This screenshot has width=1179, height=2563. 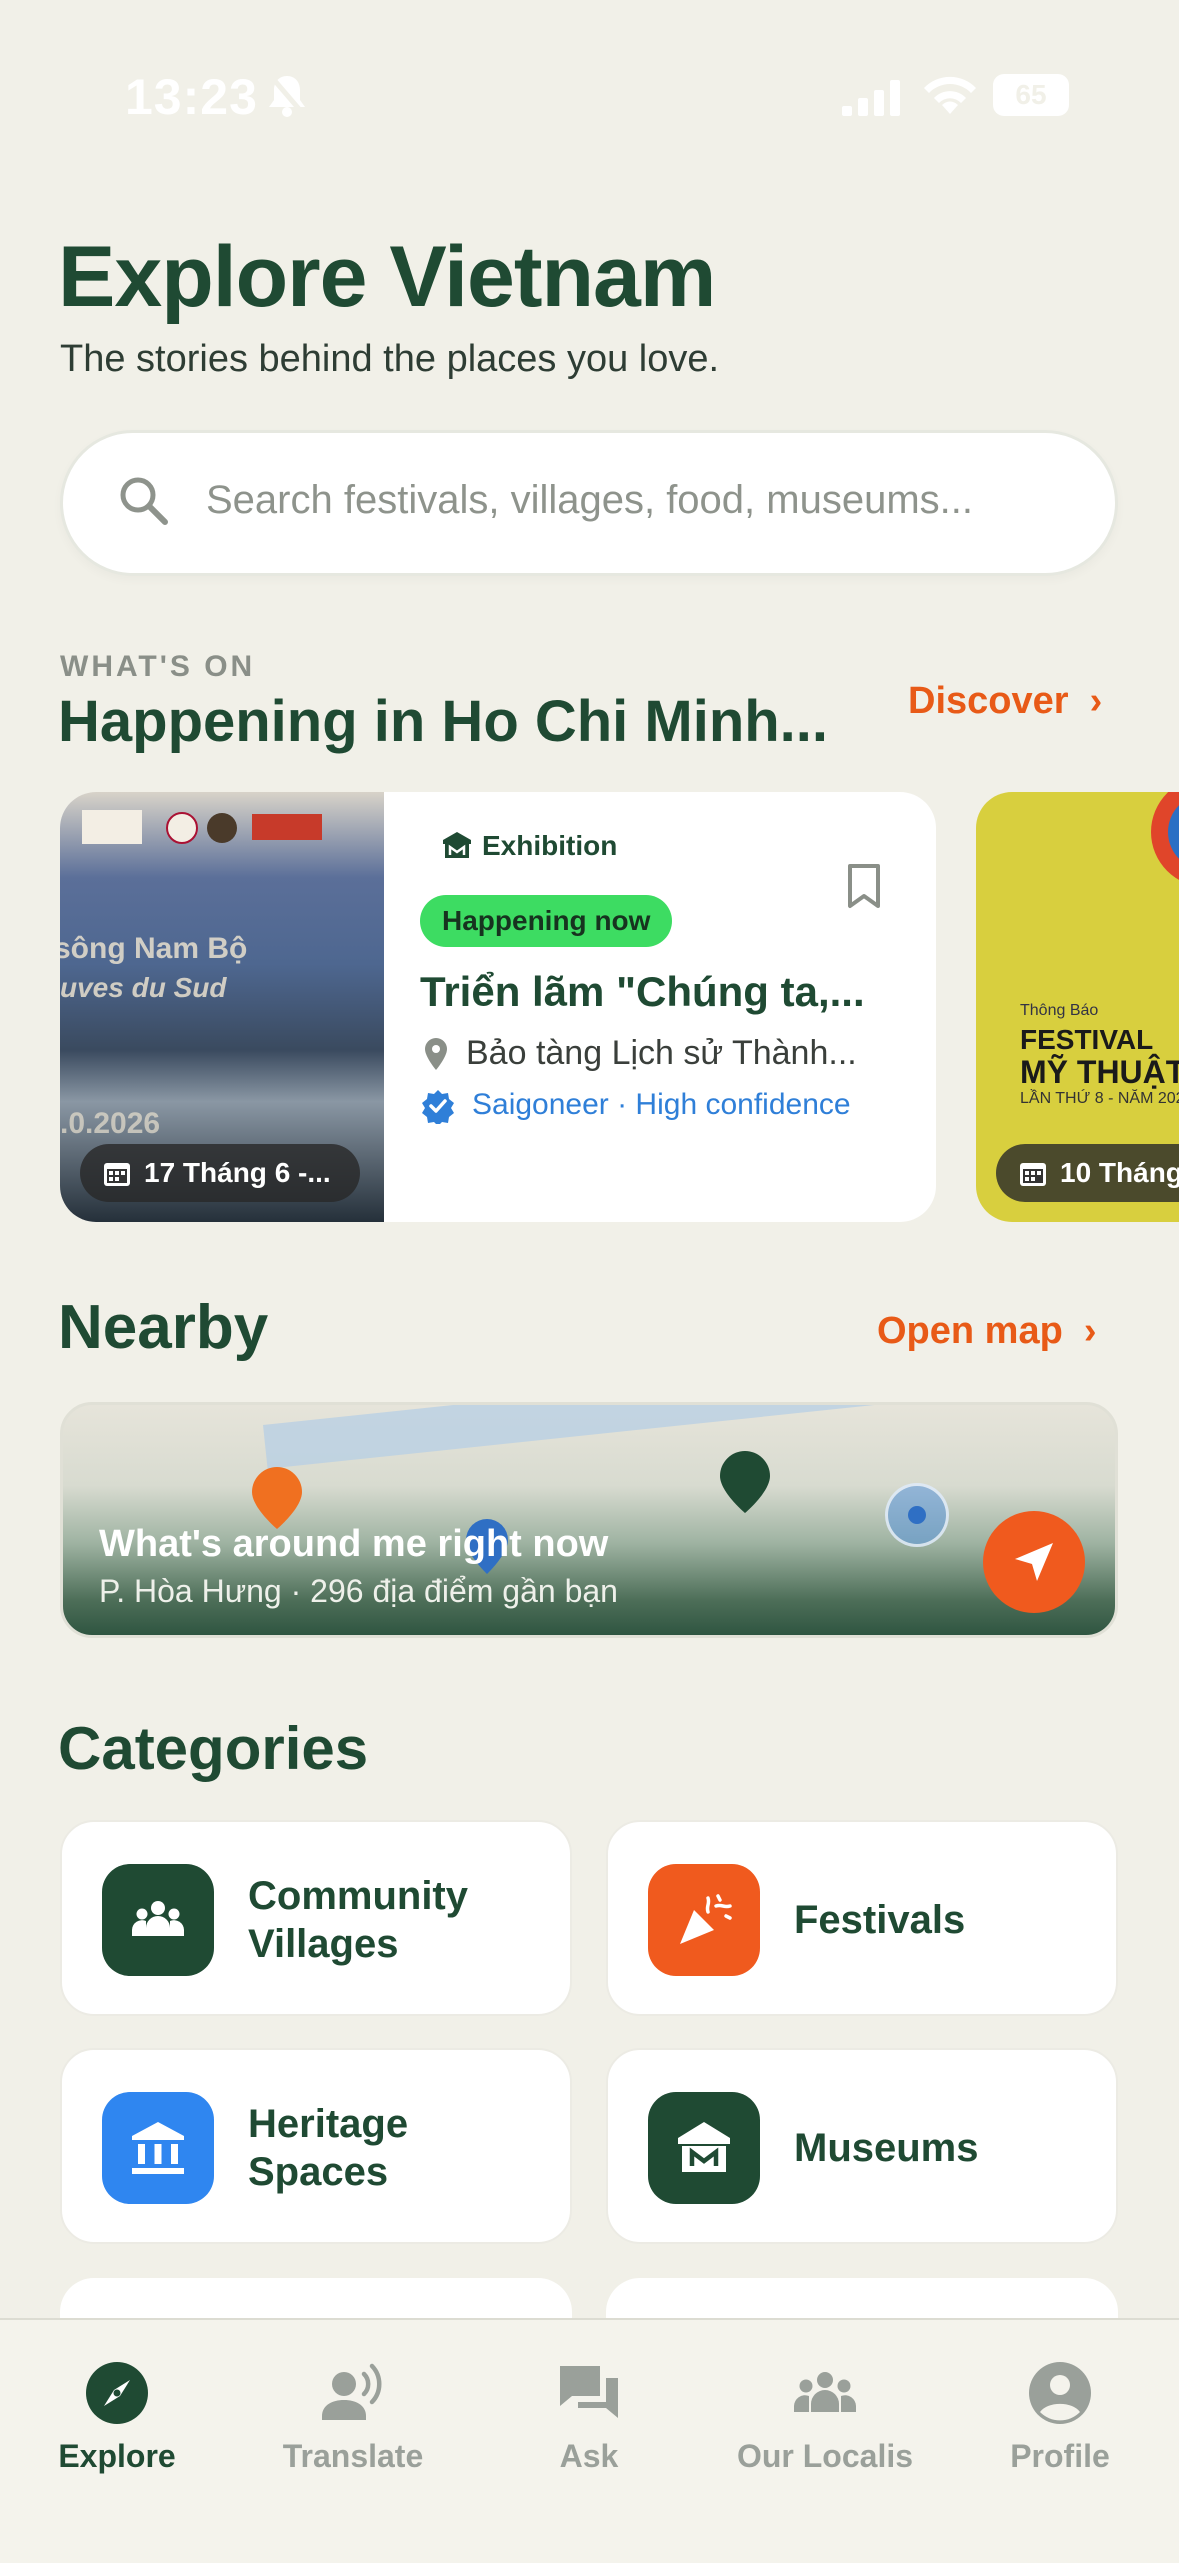 I want to click on map-subtitle: P. Hòa Hưng · 296 địa điểm gần bạn, so click(x=358, y=1591).